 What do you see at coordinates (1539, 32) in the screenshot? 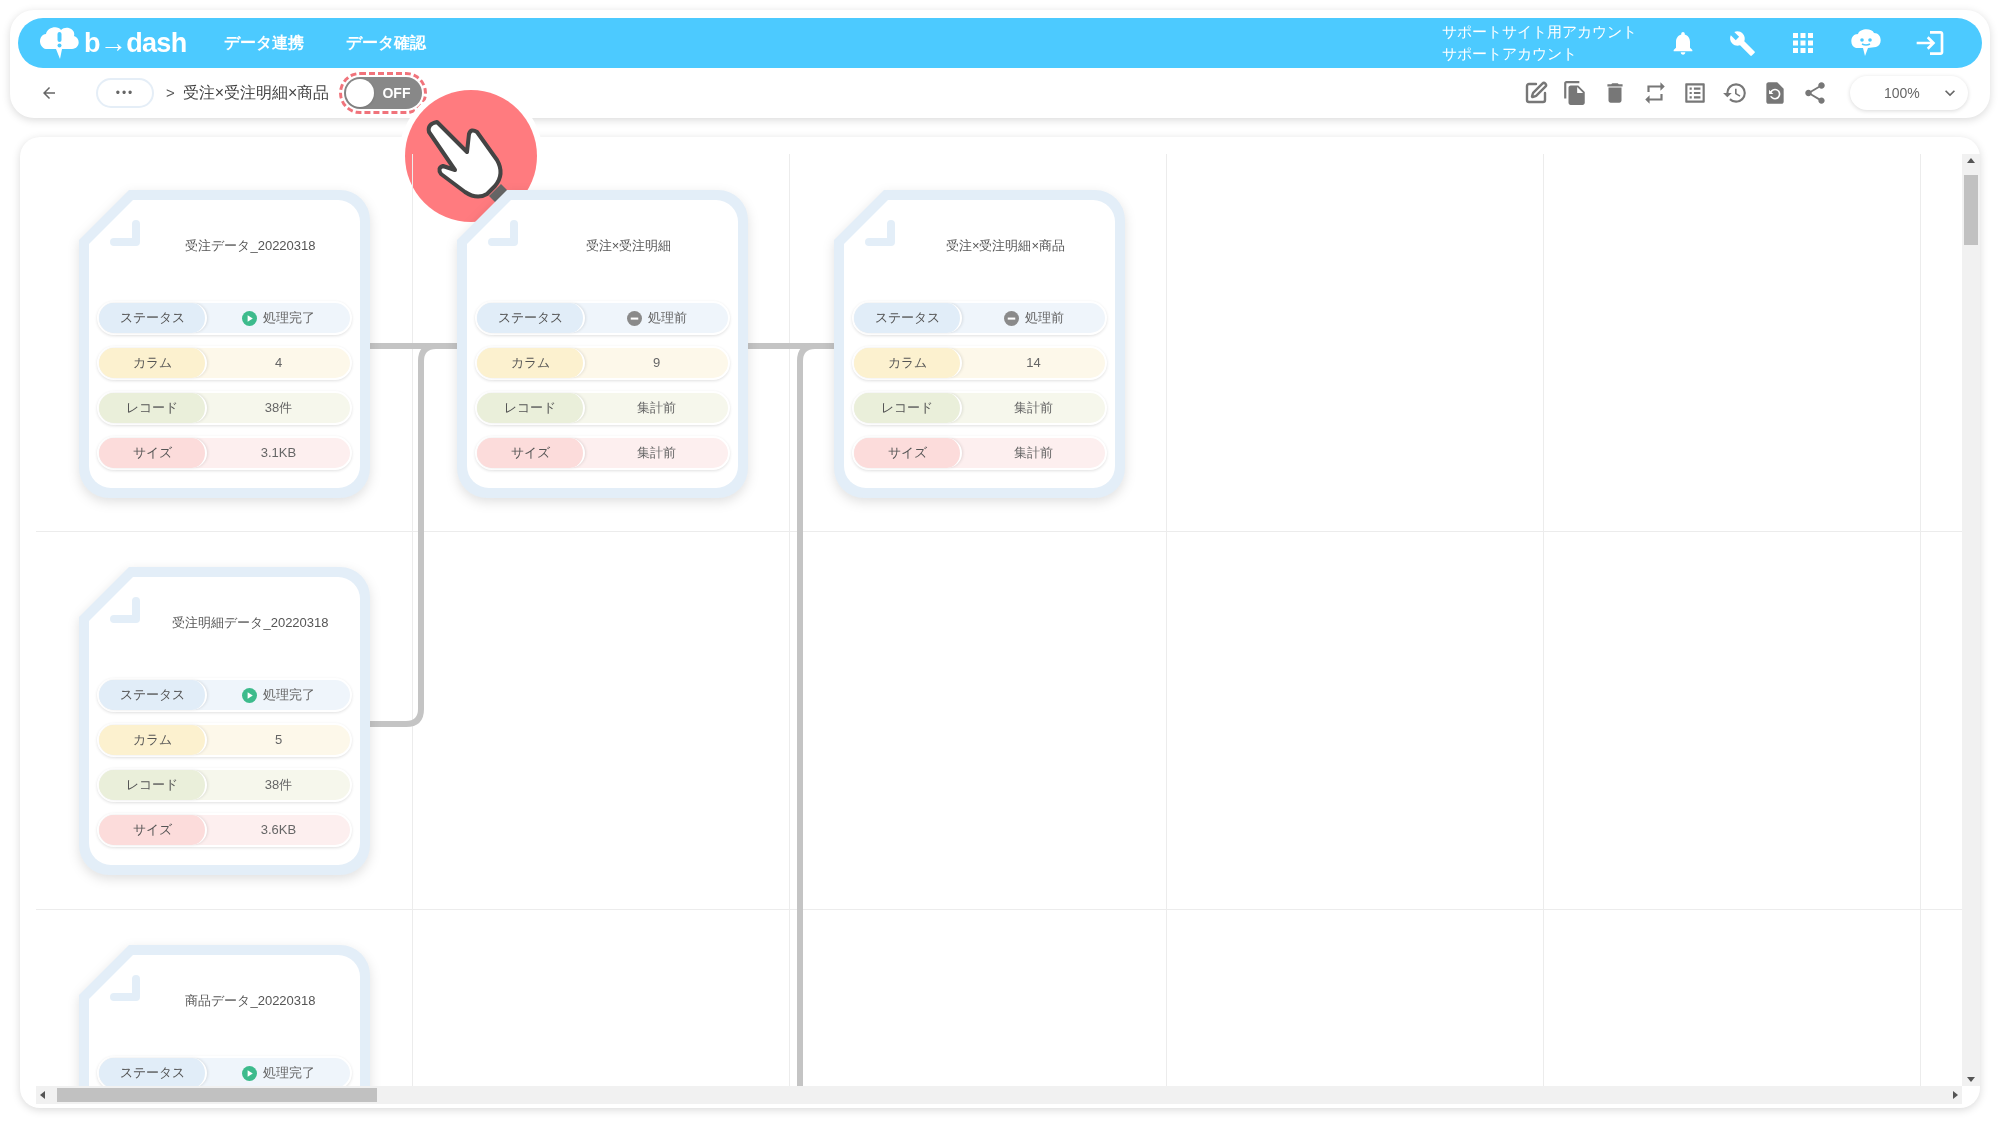
I see `account-name: サポートサイト用アカウント` at bounding box center [1539, 32].